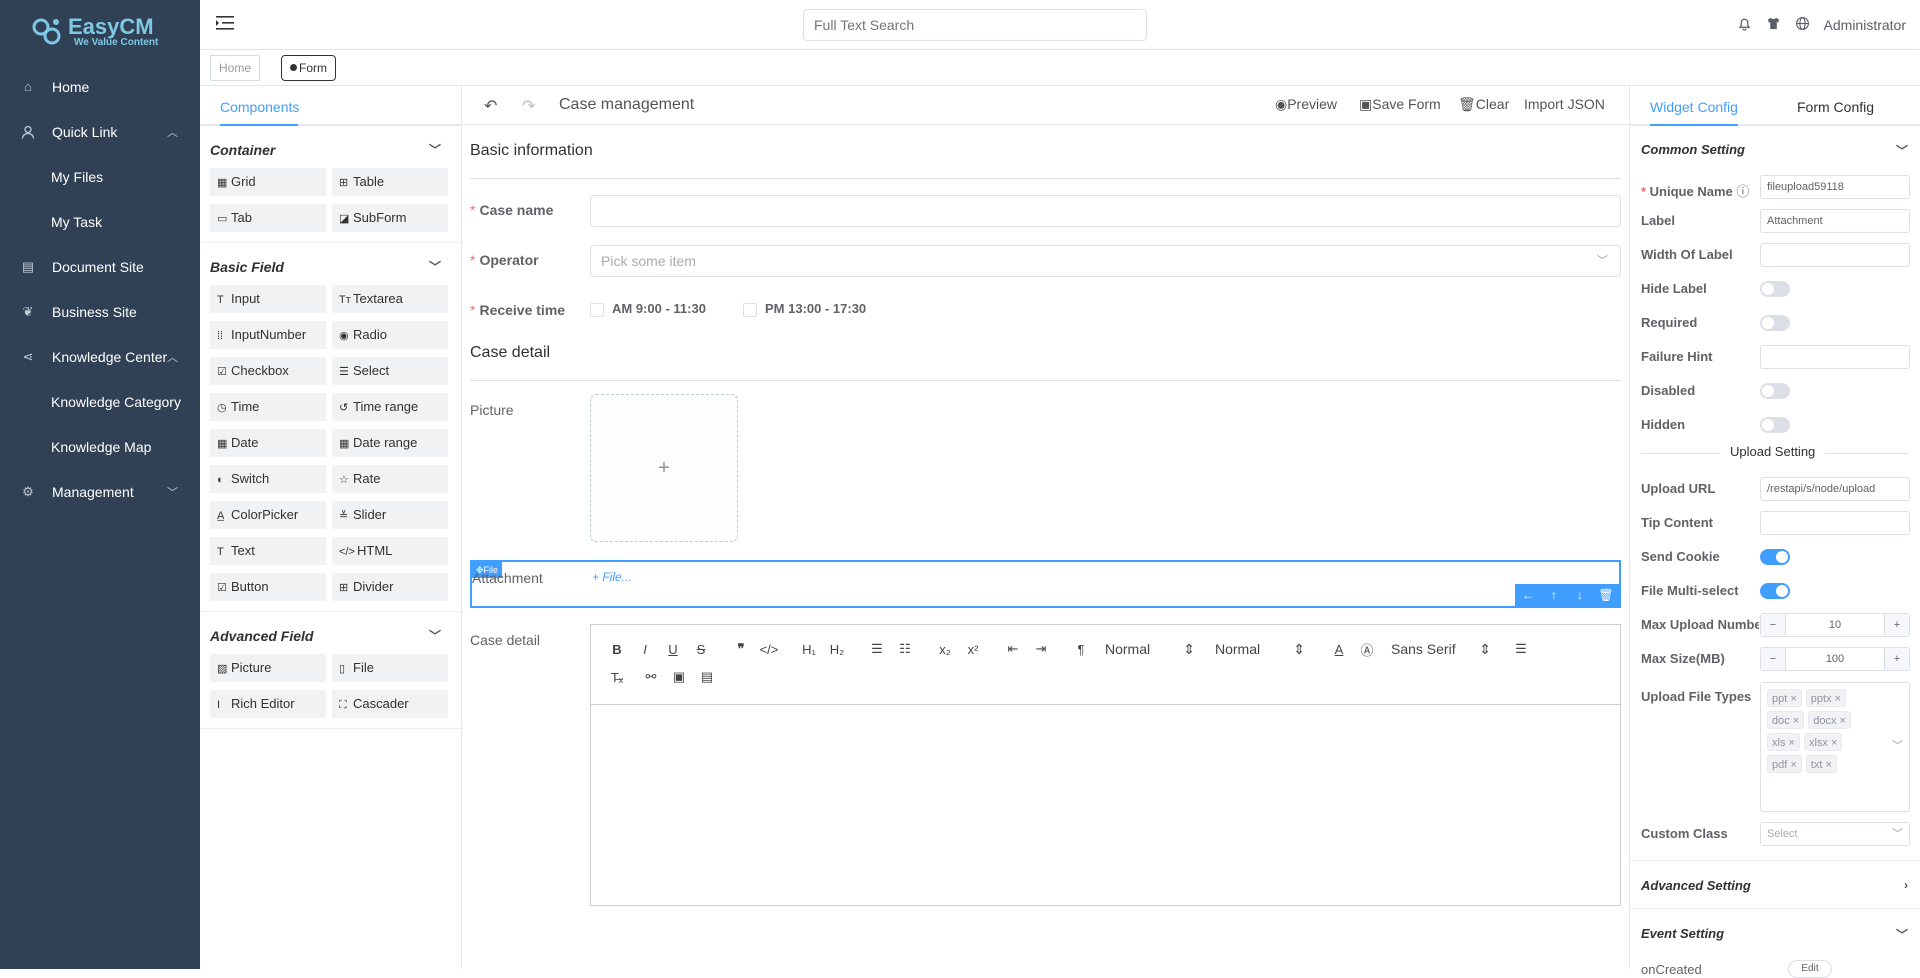 This screenshot has width=1920, height=978. What do you see at coordinates (226, 23) in the screenshot?
I see `collapse-menu-icon` at bounding box center [226, 23].